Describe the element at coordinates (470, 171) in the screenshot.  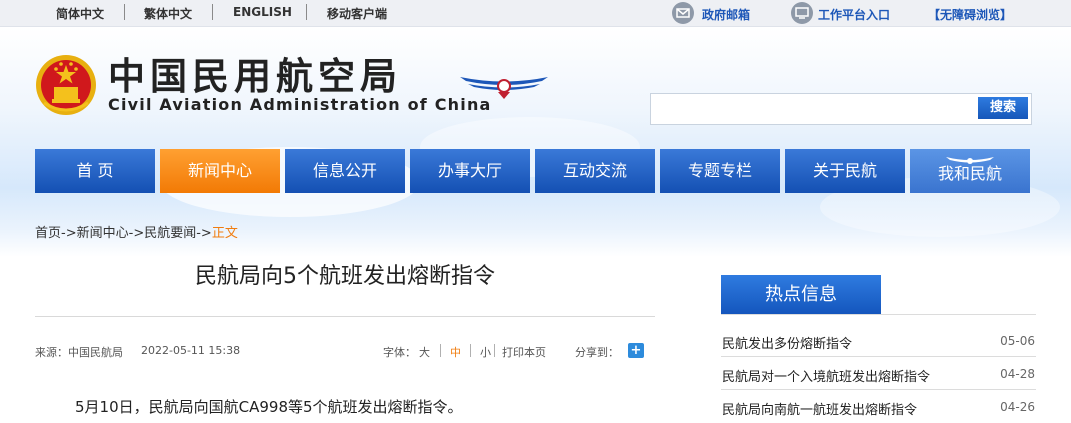
I see `nav-service-hall: 办事大厅` at that location.